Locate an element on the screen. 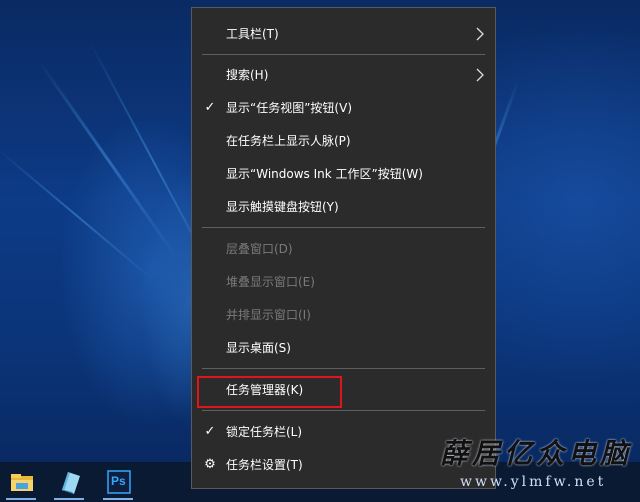 The height and width of the screenshot is (502, 640). menu-item-show-people: 在任务栏上显示人脉(P) is located at coordinates (343, 141).